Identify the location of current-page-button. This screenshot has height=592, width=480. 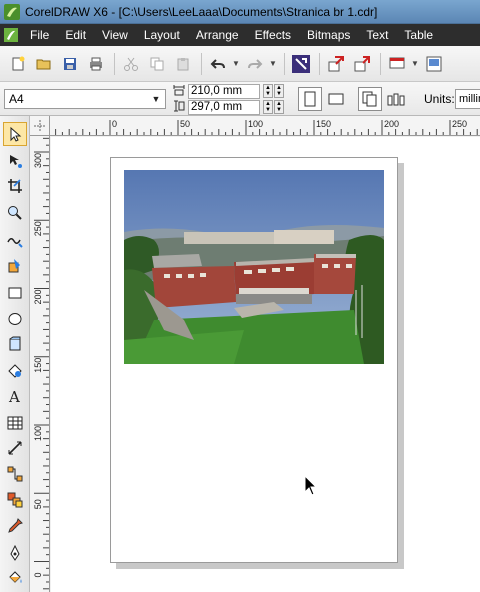
(396, 99).